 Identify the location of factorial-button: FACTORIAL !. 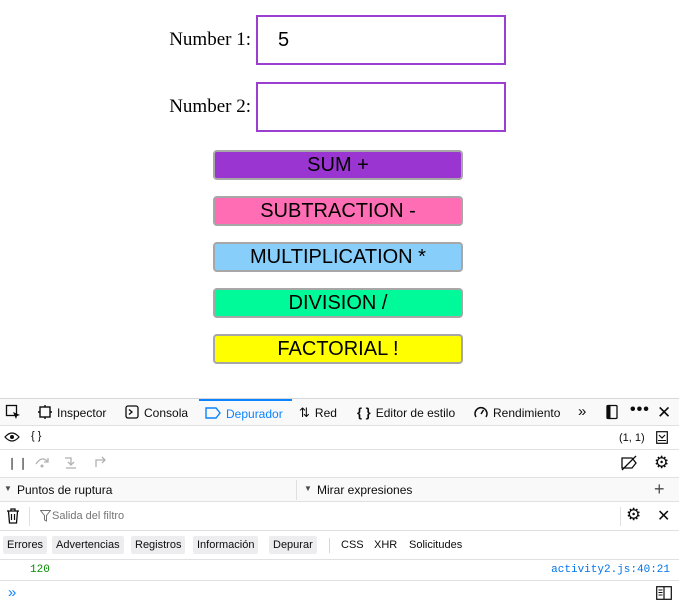
(338, 349).